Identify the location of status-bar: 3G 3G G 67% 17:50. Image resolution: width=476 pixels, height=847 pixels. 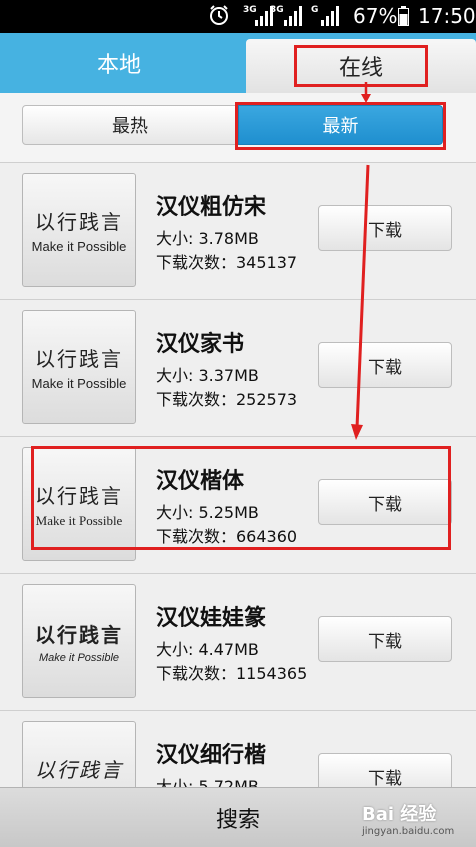
(238, 16).